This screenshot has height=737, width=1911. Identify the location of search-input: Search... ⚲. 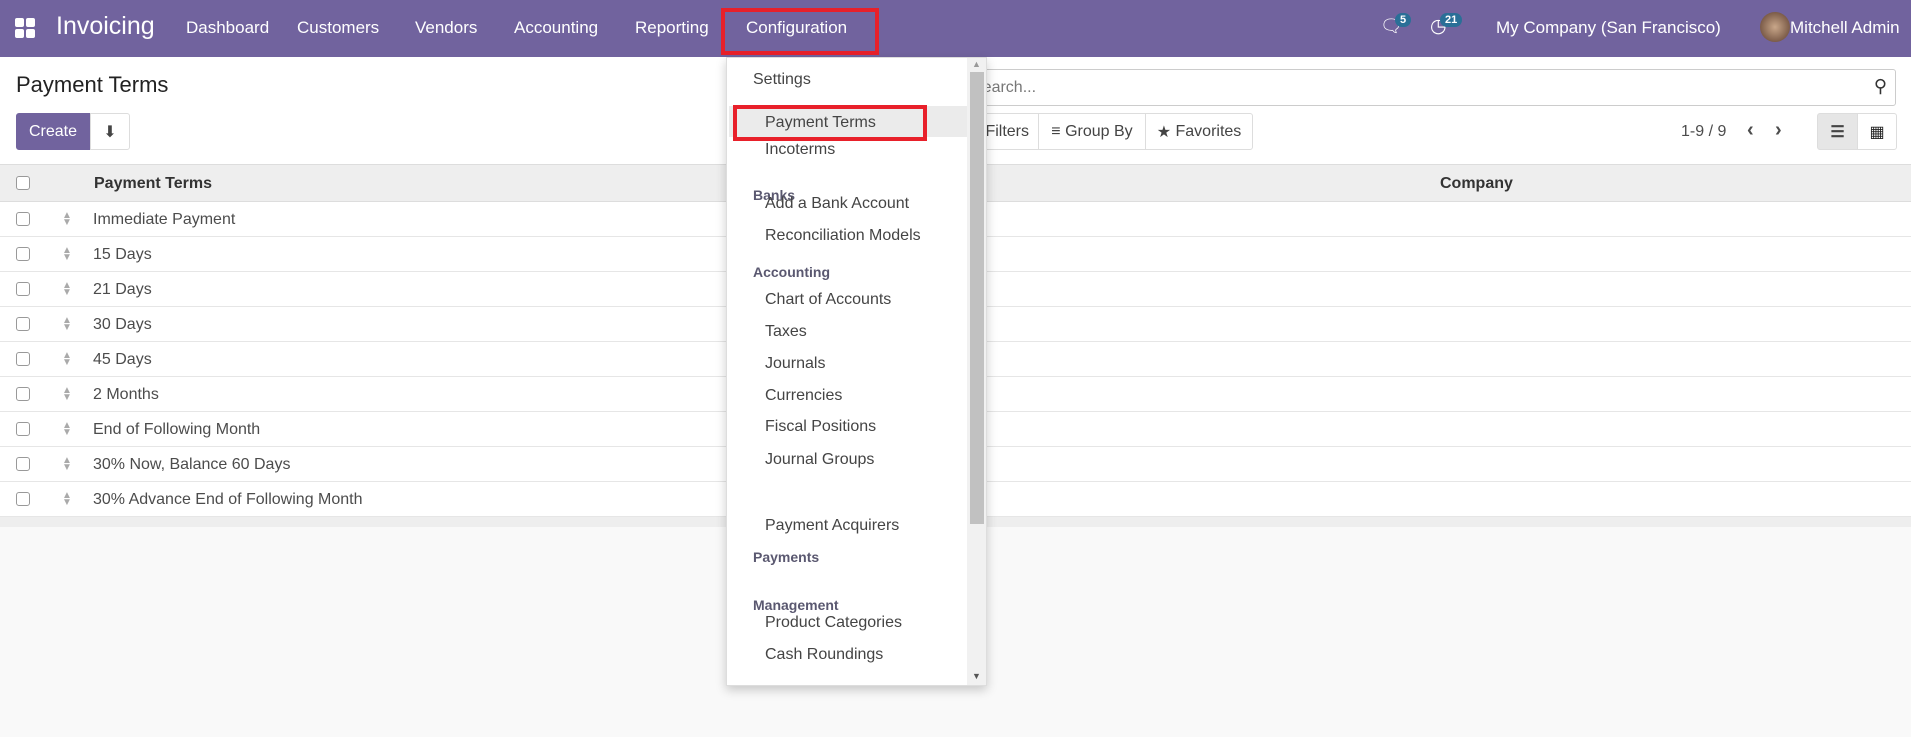
(1429, 87).